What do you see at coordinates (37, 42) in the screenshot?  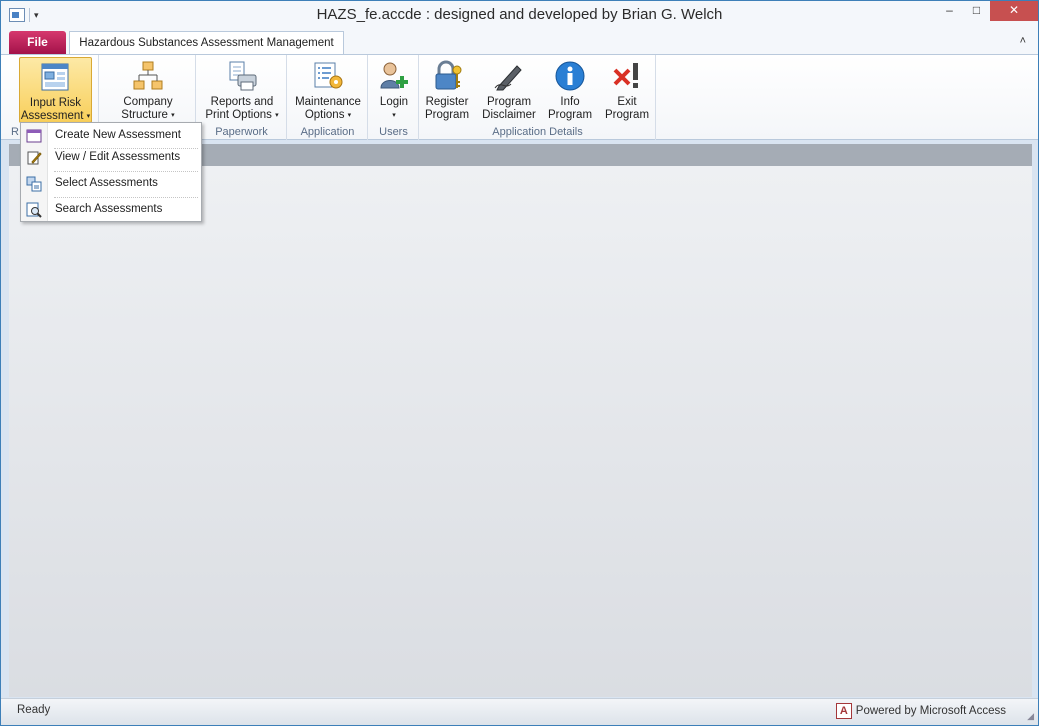 I see `tab-file: File` at bounding box center [37, 42].